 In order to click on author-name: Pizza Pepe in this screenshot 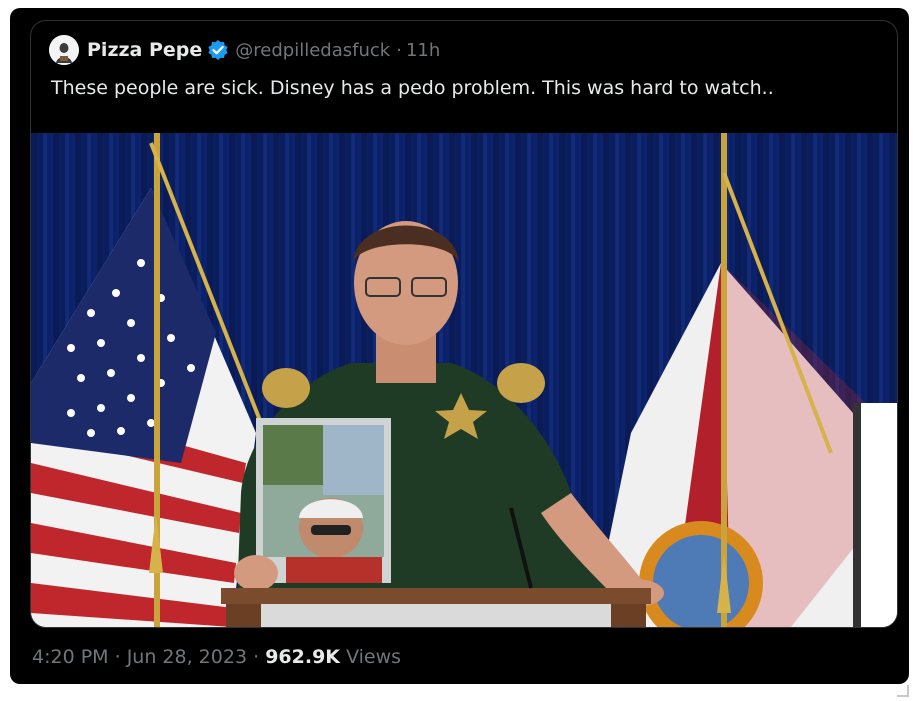, I will do `click(144, 50)`.